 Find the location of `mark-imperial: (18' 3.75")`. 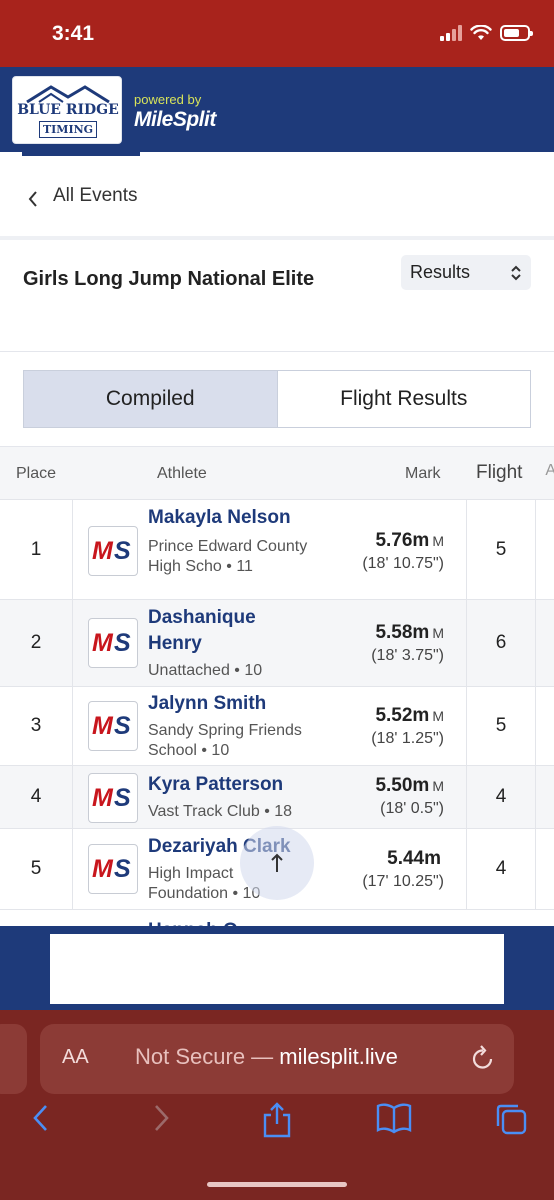

mark-imperial: (18' 3.75") is located at coordinates (407, 655).